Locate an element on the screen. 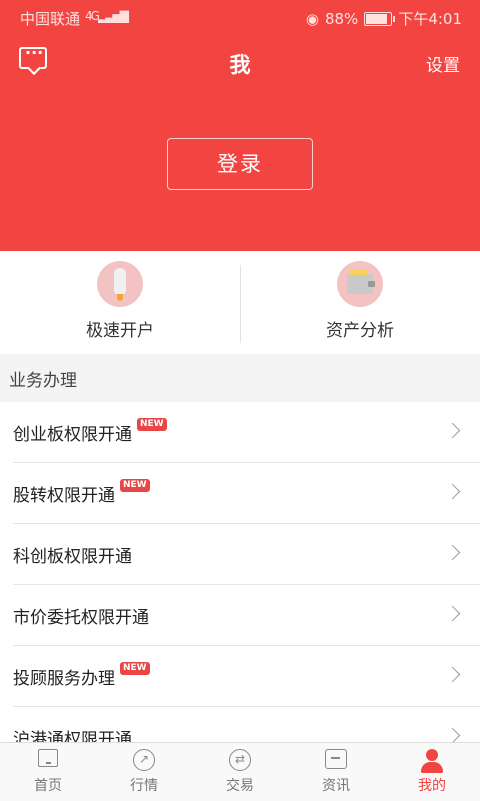  service-label-wrap: 创业板权限开通 NEW is located at coordinates (90, 431).